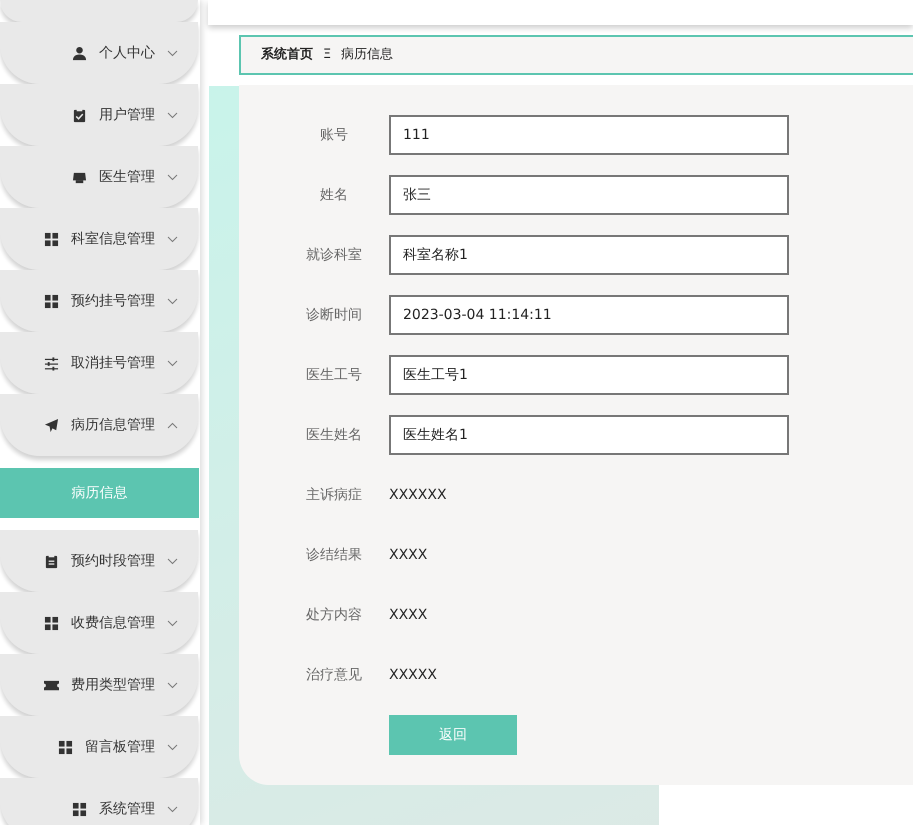 Image resolution: width=913 pixels, height=825 pixels. I want to click on field-label: 账号, so click(334, 135).